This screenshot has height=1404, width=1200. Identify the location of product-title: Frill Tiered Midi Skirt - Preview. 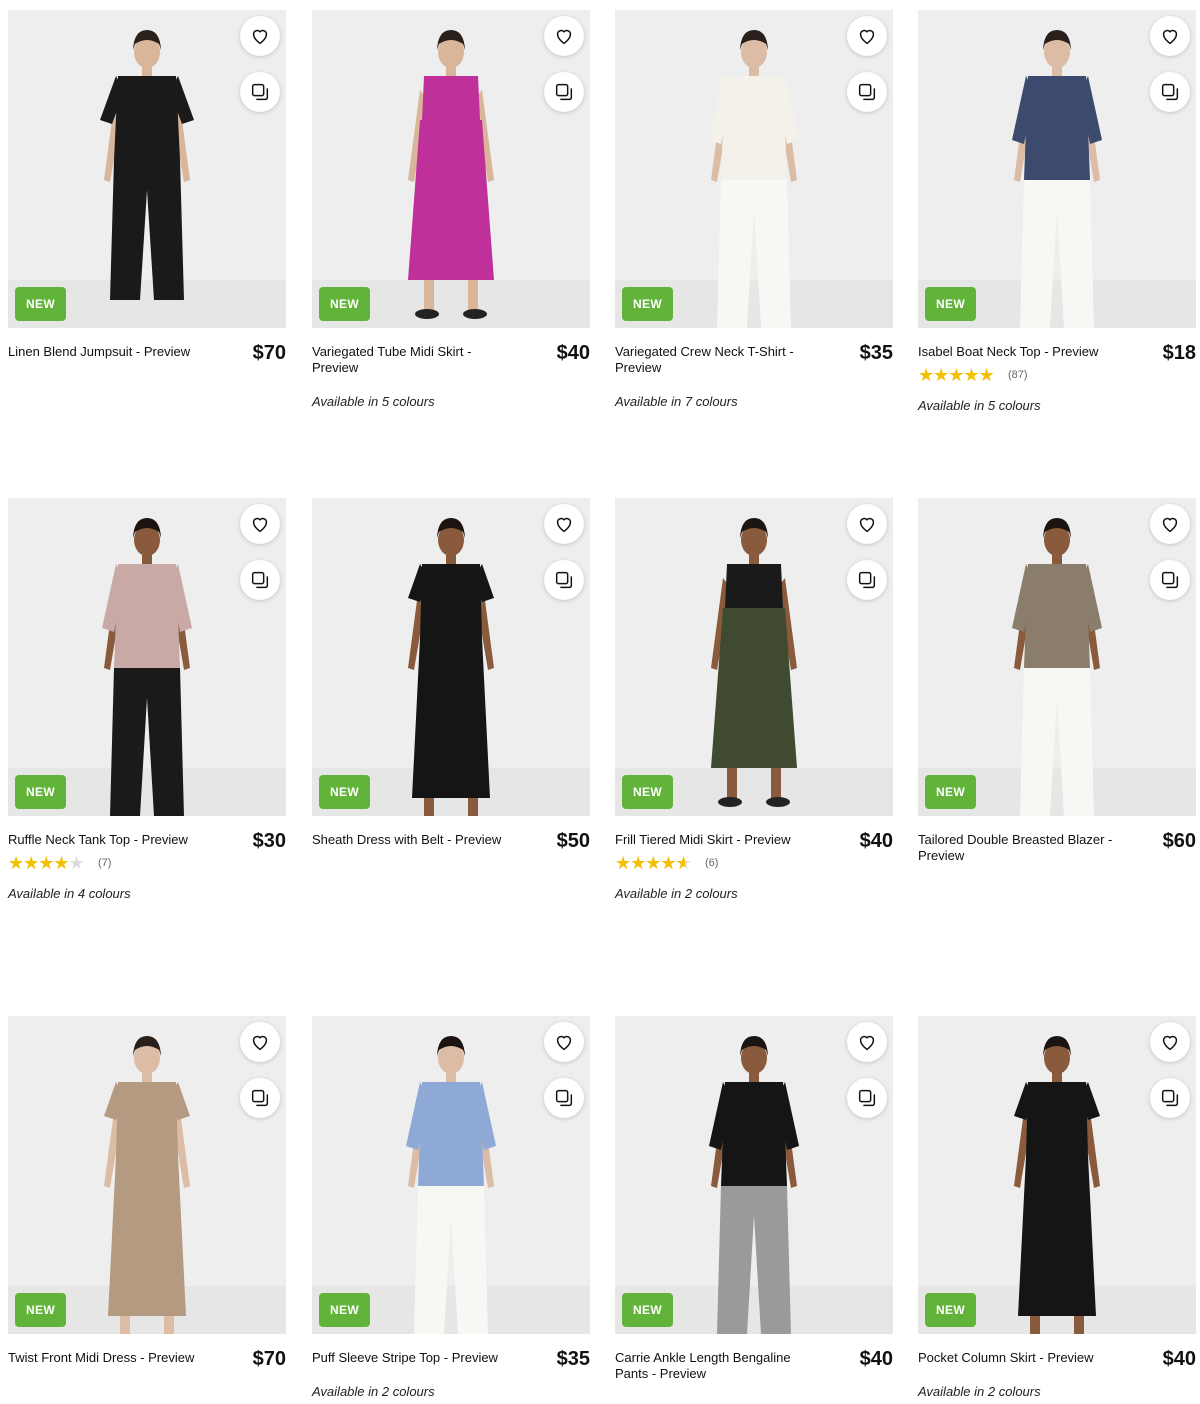
(715, 840).